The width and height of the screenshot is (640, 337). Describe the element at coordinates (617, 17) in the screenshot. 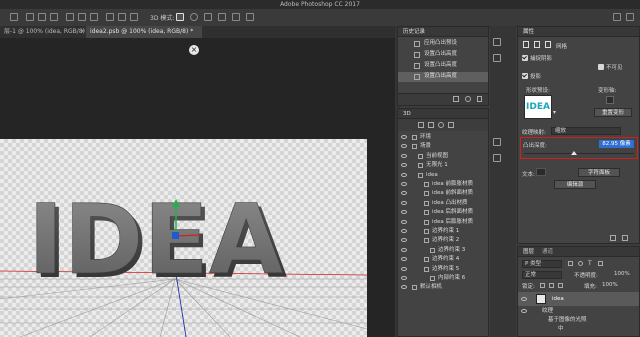

I see `search-icon` at that location.